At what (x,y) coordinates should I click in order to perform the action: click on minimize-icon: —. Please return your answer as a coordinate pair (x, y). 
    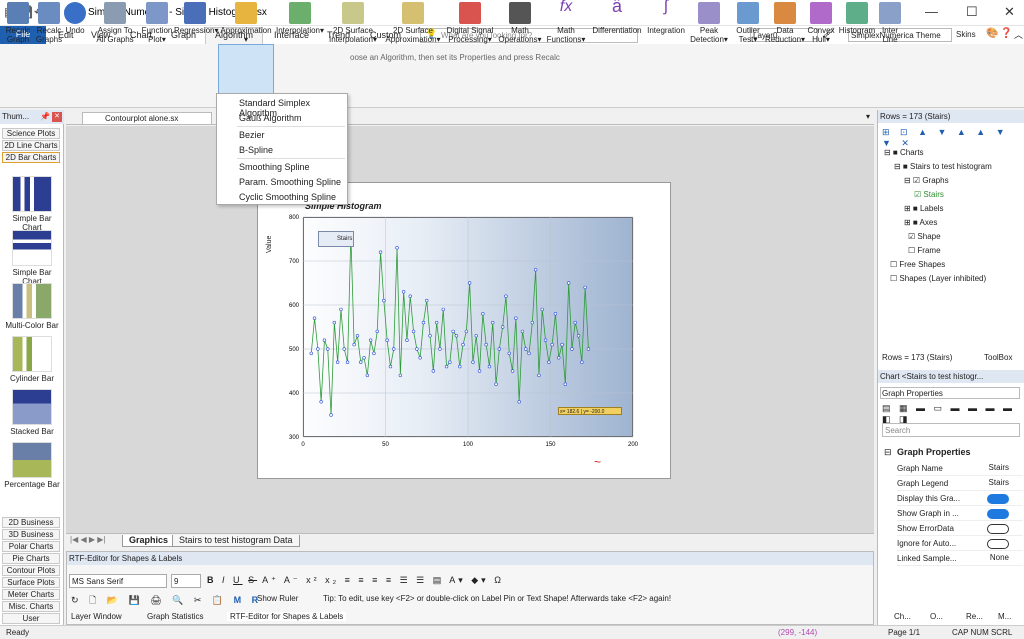
    Looking at the image, I should click on (931, 11).